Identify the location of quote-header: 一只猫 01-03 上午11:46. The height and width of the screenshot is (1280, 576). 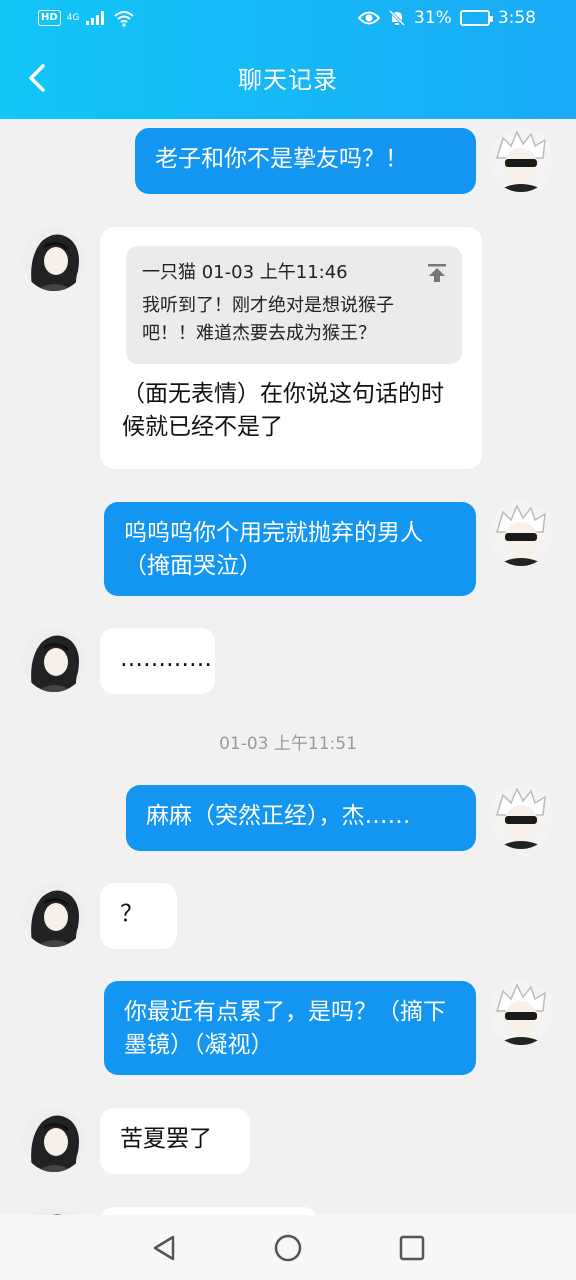
(245, 272).